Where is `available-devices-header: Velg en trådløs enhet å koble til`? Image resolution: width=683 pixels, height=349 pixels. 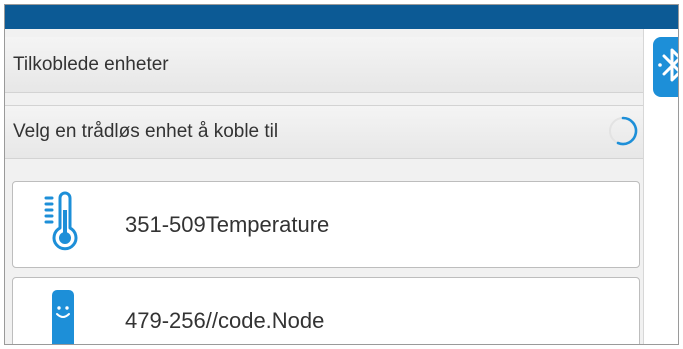 available-devices-header: Velg en trådløs enhet å koble til is located at coordinates (324, 132).